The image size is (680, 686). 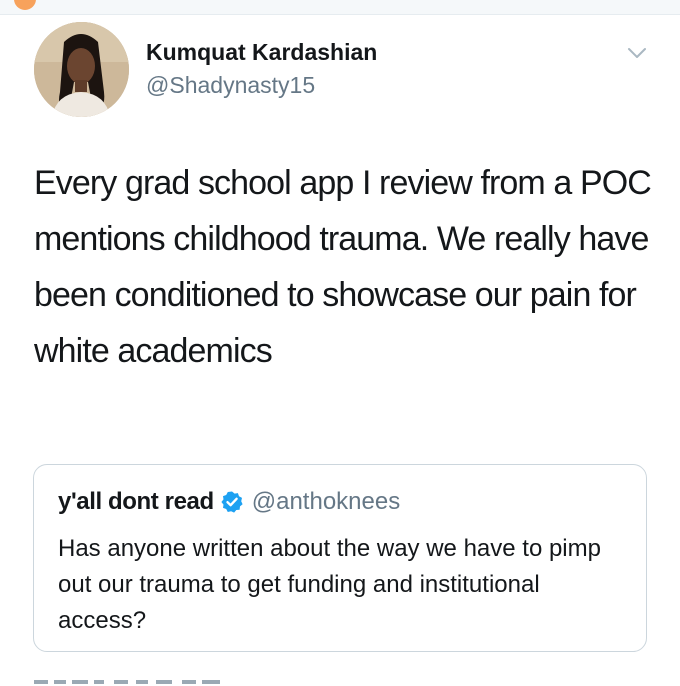 What do you see at coordinates (326, 501) in the screenshot?
I see `quoted-user-handle: @anthoknees` at bounding box center [326, 501].